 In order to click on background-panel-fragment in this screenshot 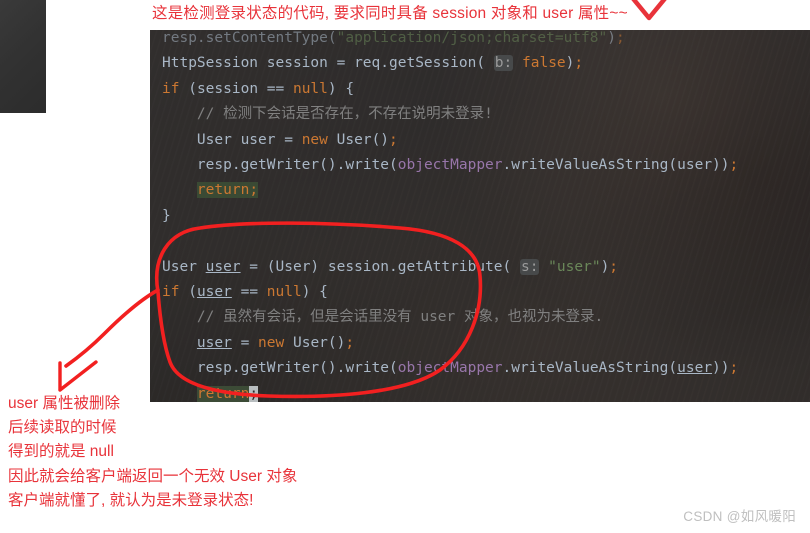, I will do `click(23, 56)`.